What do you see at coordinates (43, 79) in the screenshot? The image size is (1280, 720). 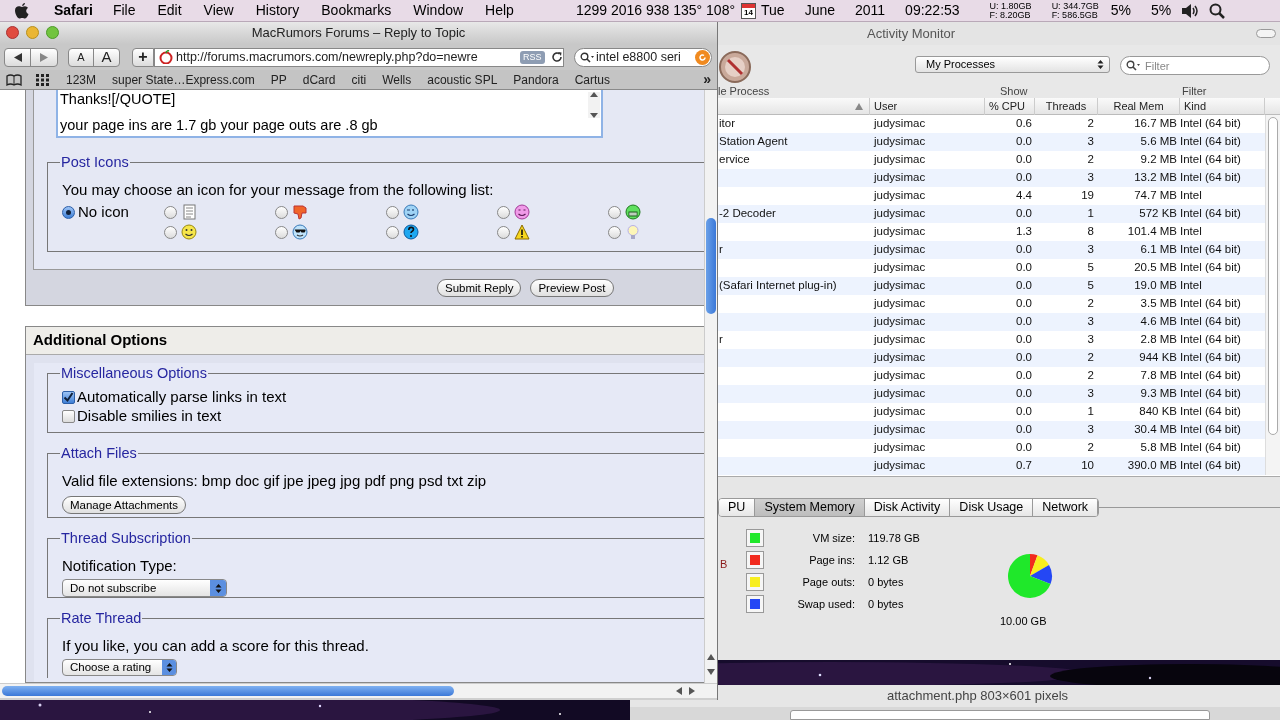 I see `grid-icon` at bounding box center [43, 79].